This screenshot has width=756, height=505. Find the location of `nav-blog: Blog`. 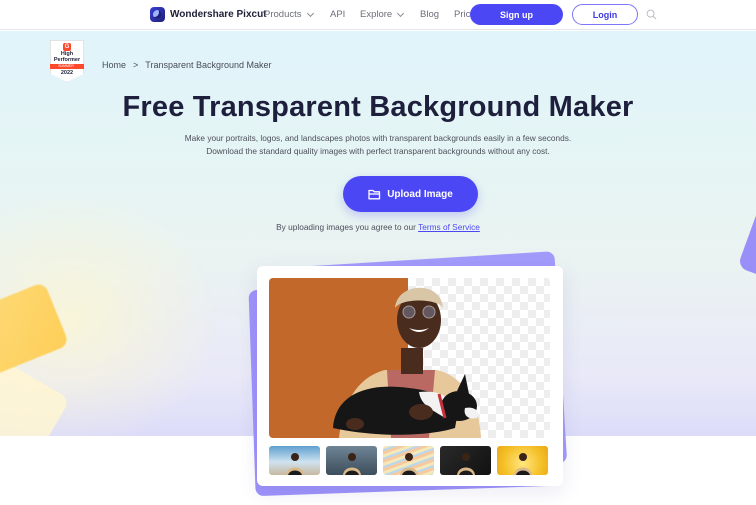

nav-blog: Blog is located at coordinates (429, 14).